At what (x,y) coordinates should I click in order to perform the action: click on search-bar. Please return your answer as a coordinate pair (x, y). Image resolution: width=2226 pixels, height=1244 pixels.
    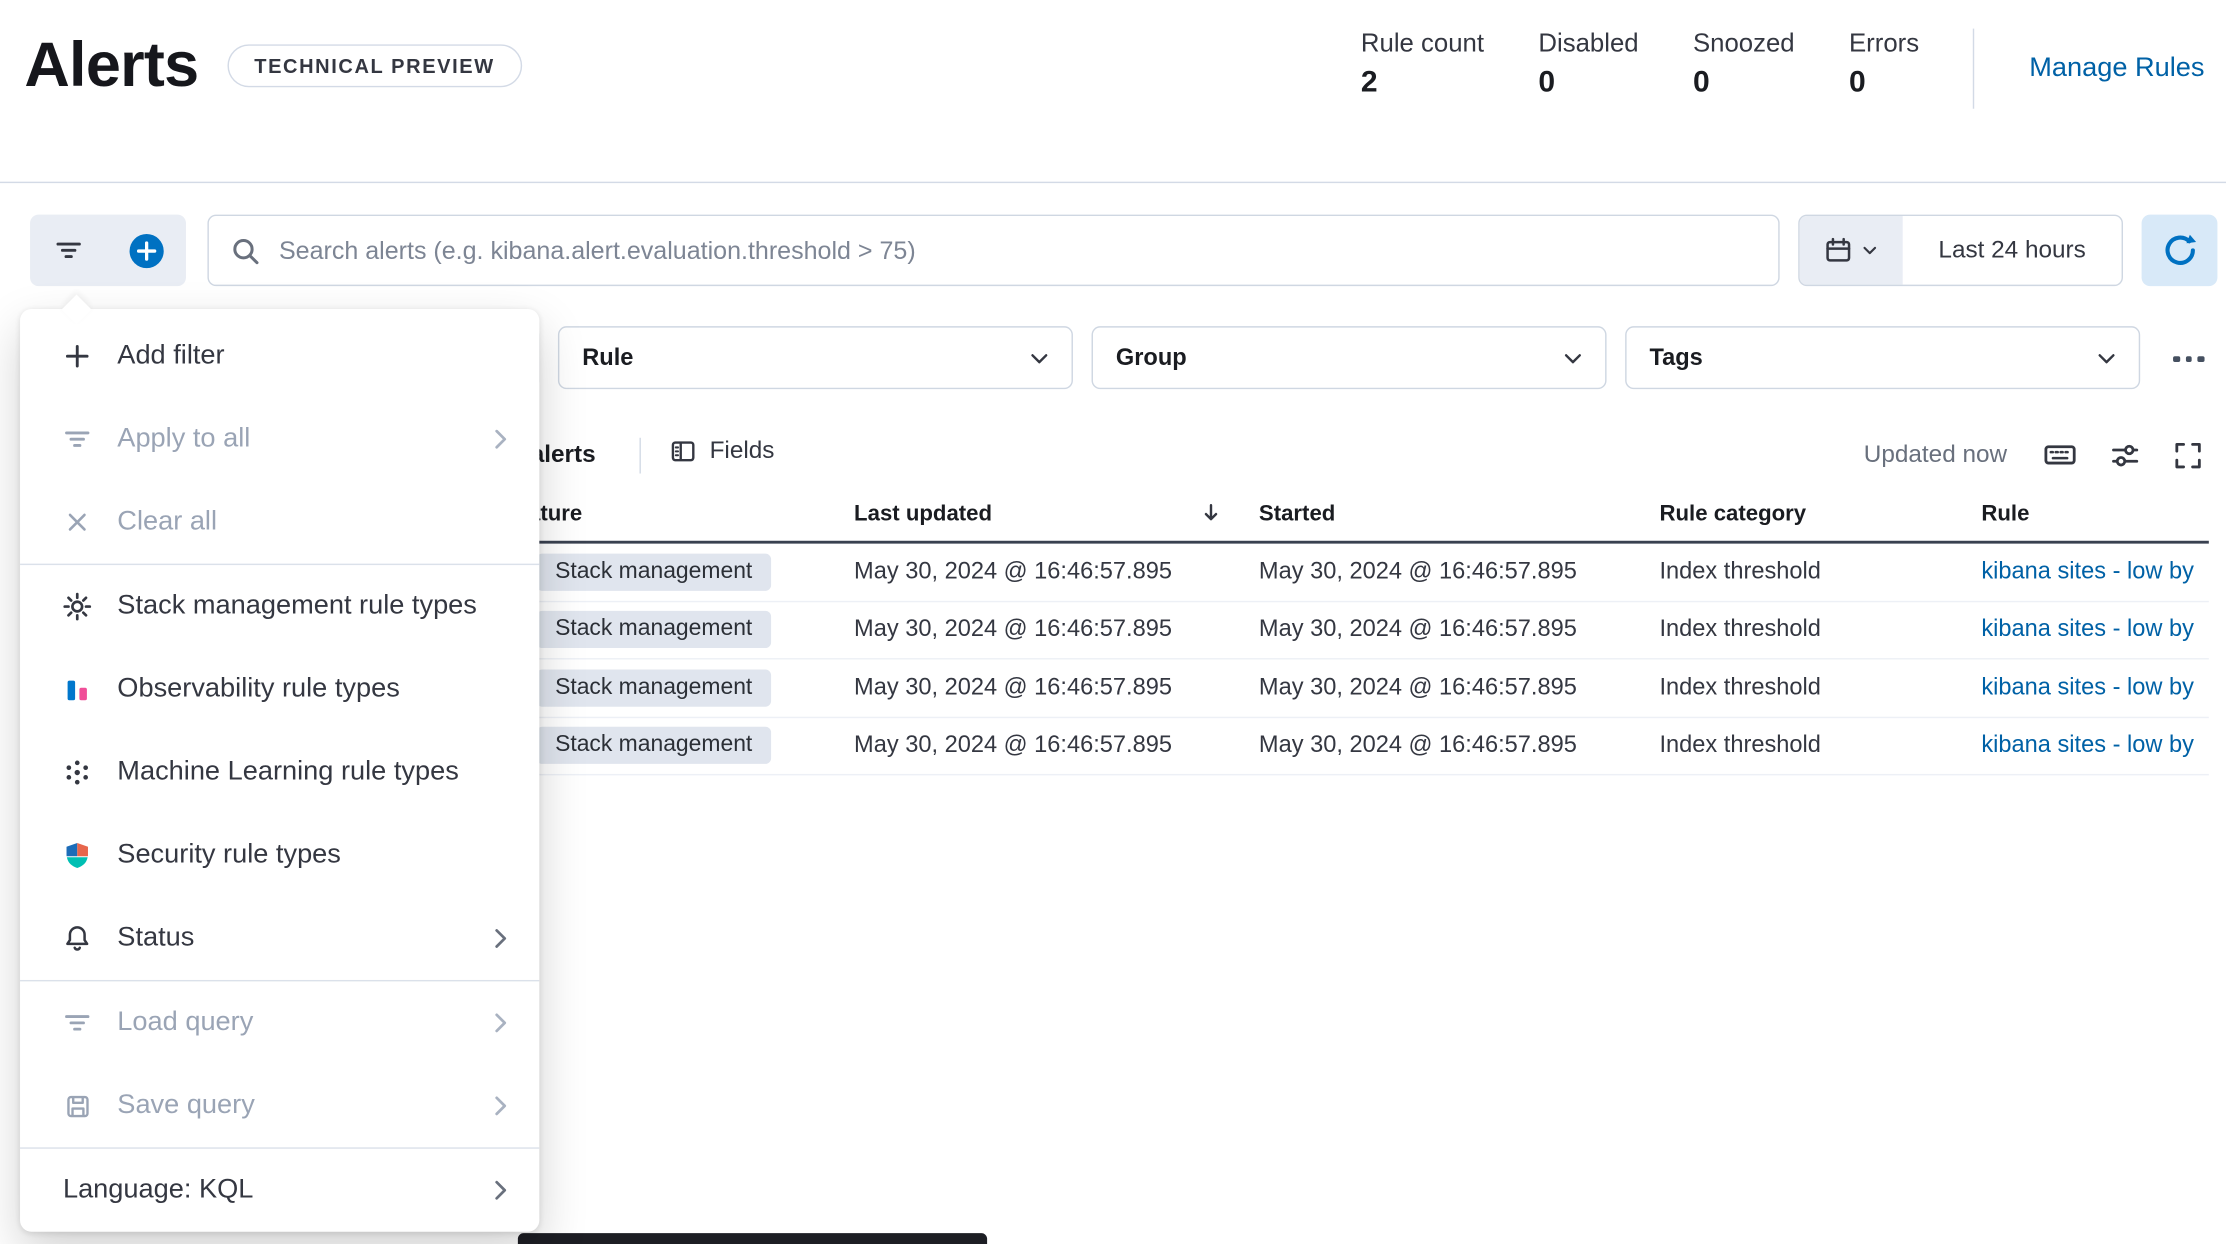
    Looking at the image, I should click on (993, 250).